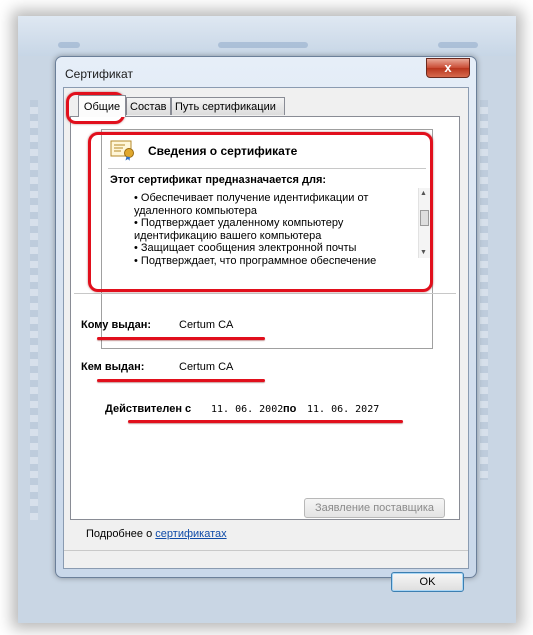  What do you see at coordinates (265, 293) in the screenshot?
I see `fields-separator` at bounding box center [265, 293].